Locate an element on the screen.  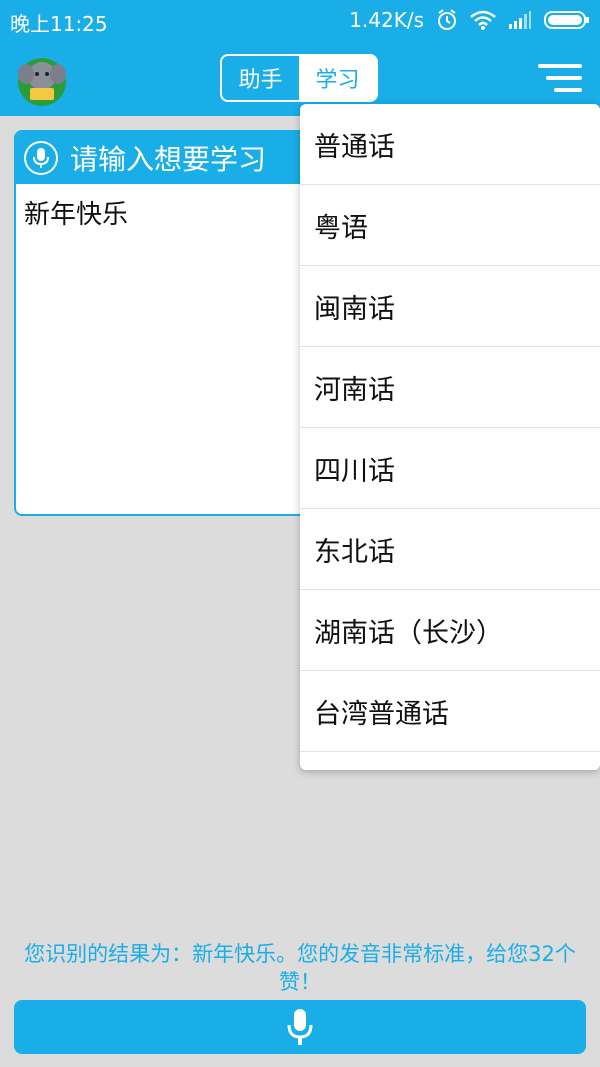
tab-assistant: 助手 is located at coordinates (260, 78).